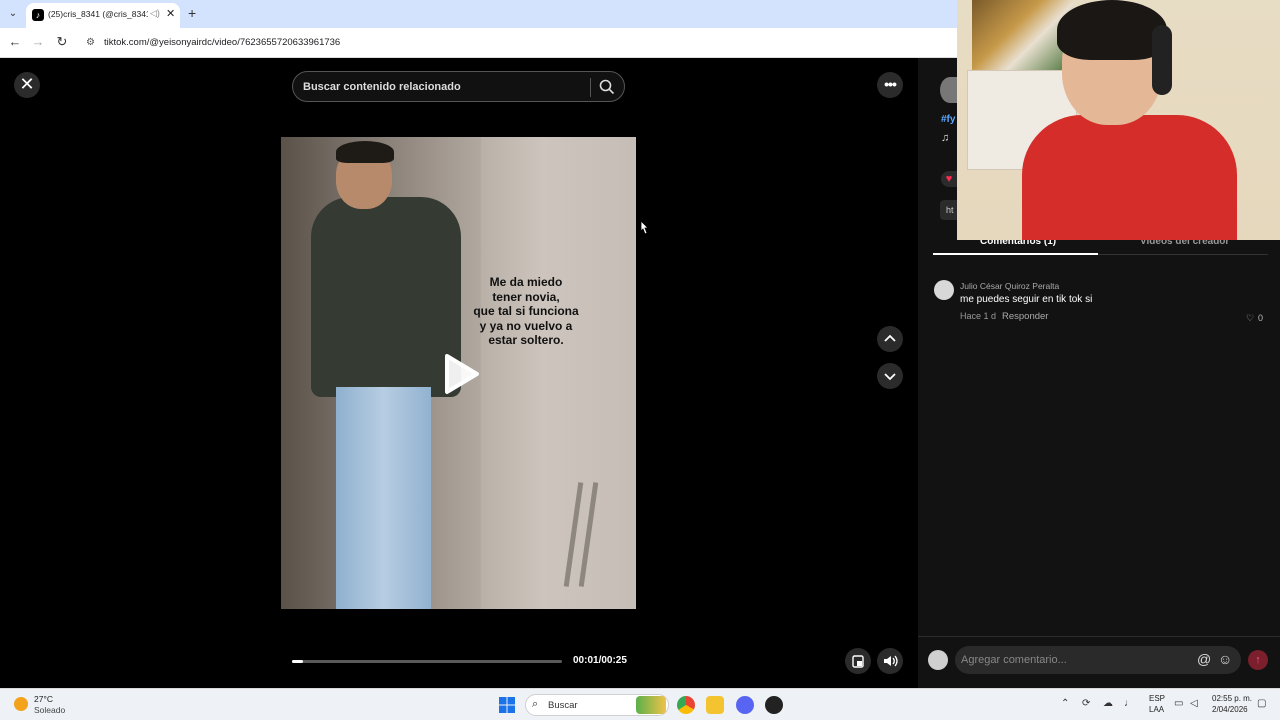 The width and height of the screenshot is (1280, 720). What do you see at coordinates (978, 316) in the screenshot?
I see `comment-time: Hace 1 d` at bounding box center [978, 316].